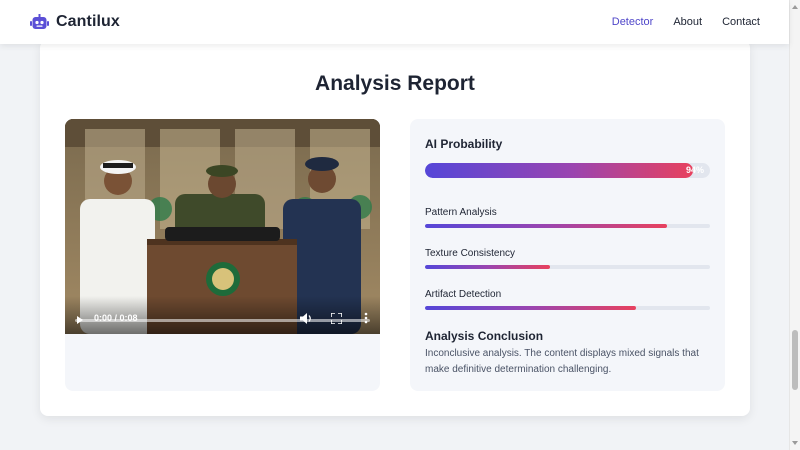 The width and height of the screenshot is (800, 450). I want to click on metric-fill-texture, so click(488, 267).